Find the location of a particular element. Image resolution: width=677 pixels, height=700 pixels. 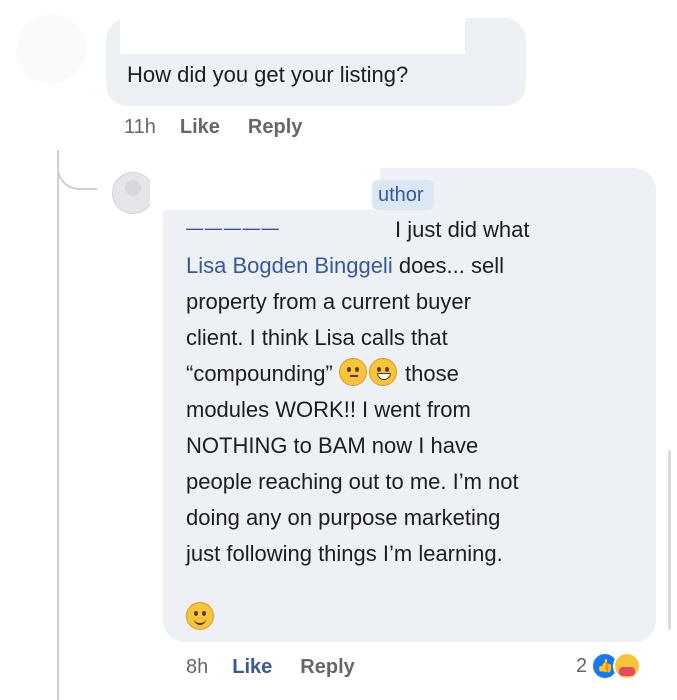

author-badge: uthor is located at coordinates (403, 195).